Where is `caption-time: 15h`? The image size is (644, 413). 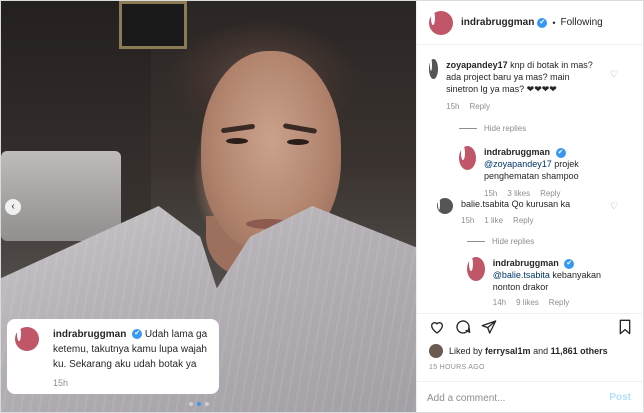 caption-time: 15h is located at coordinates (61, 383).